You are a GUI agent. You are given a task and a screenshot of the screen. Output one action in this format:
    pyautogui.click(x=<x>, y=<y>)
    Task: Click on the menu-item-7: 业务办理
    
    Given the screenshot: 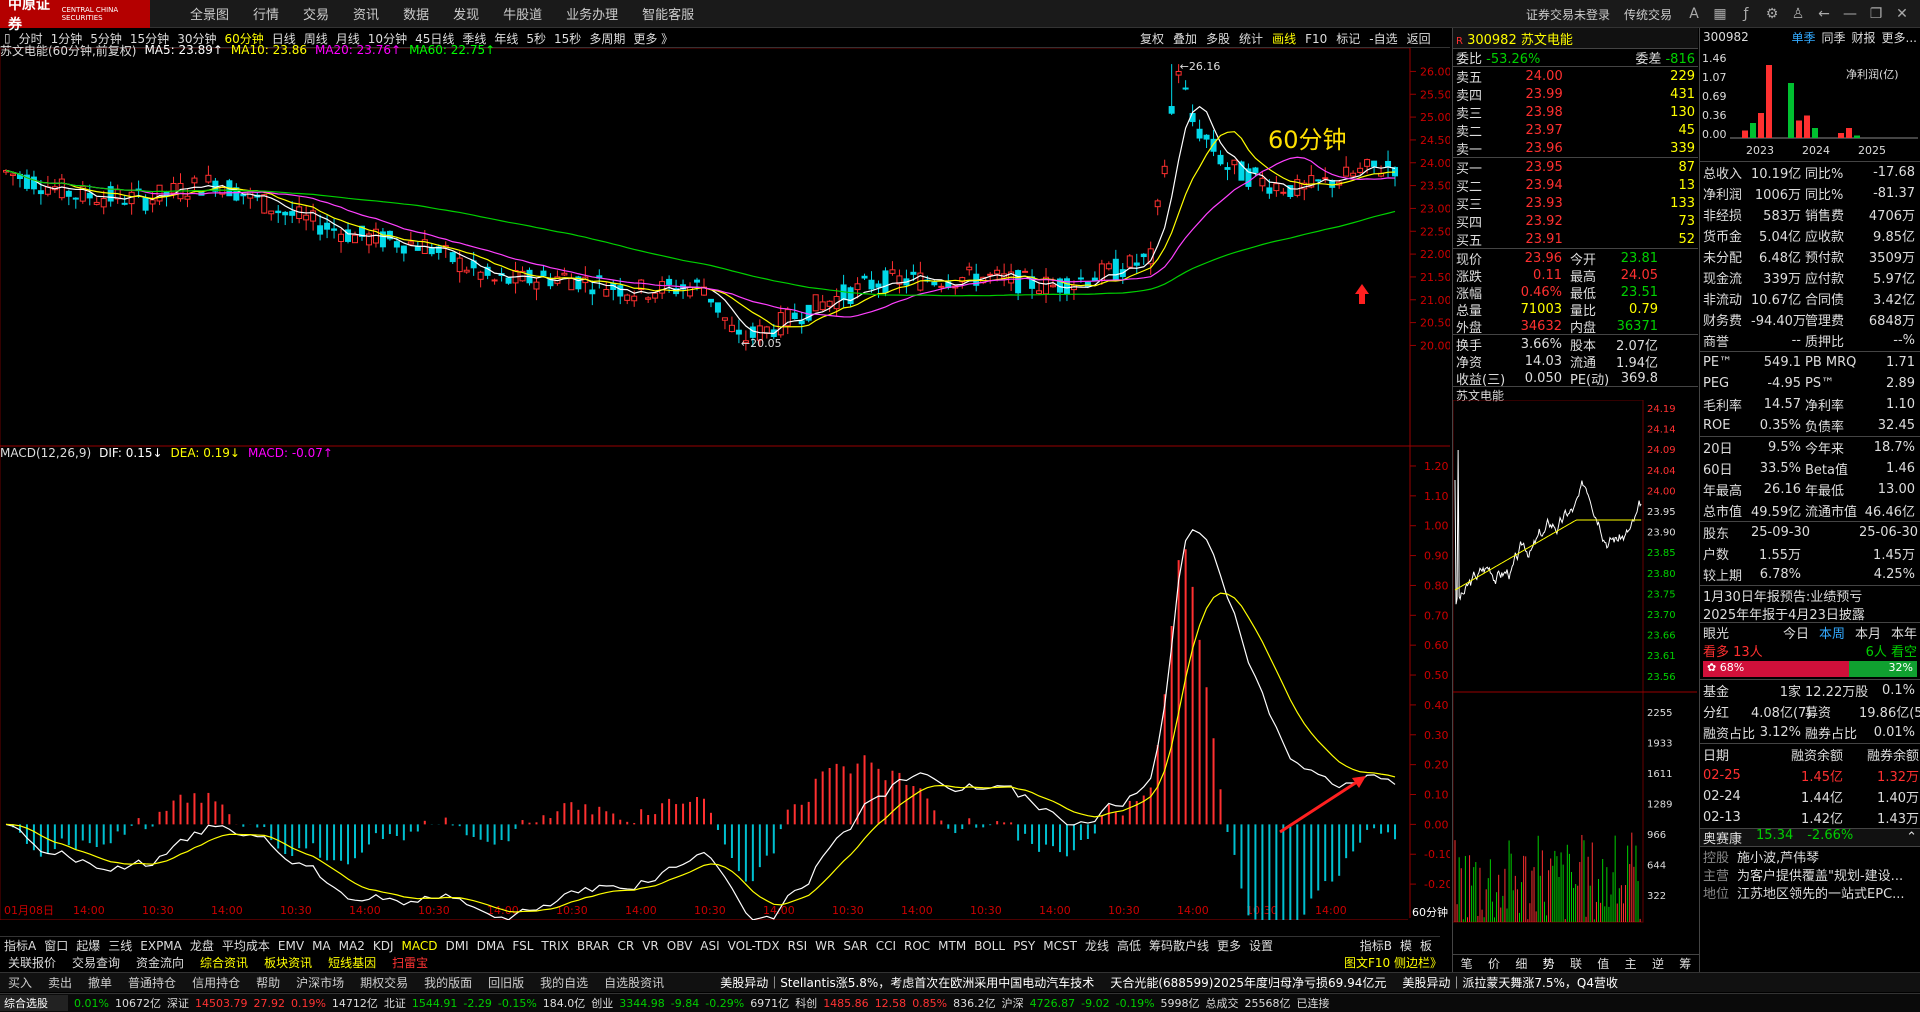 What is the action you would take?
    pyautogui.click(x=592, y=13)
    